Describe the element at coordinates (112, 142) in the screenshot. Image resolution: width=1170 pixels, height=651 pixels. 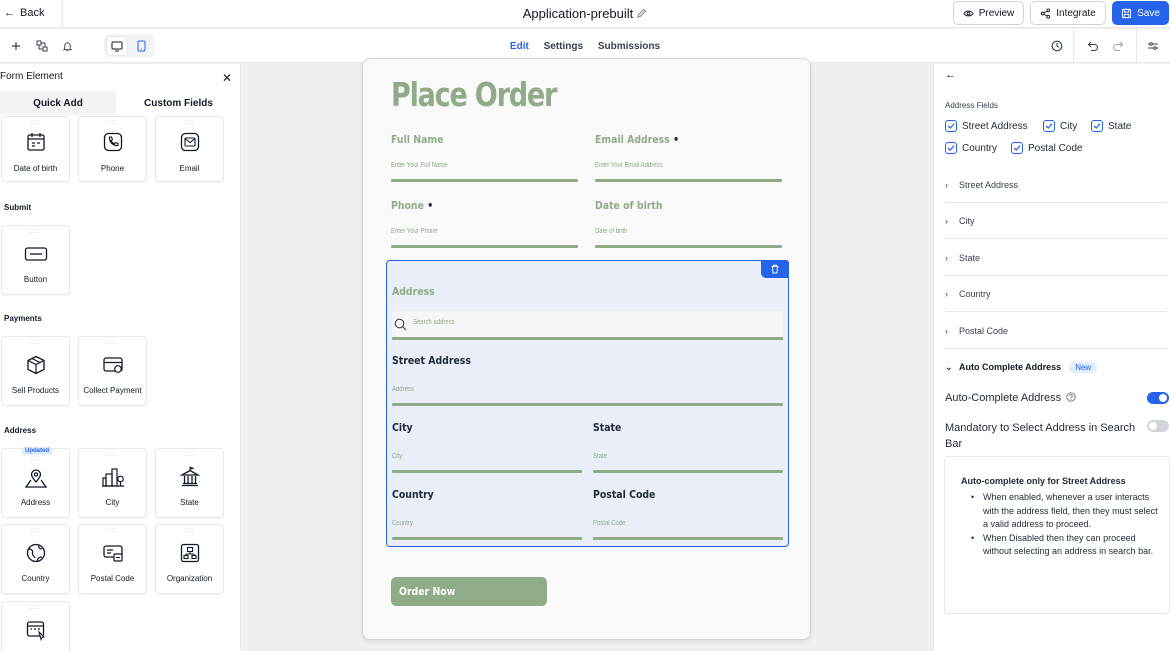
I see `phone-icon` at that location.